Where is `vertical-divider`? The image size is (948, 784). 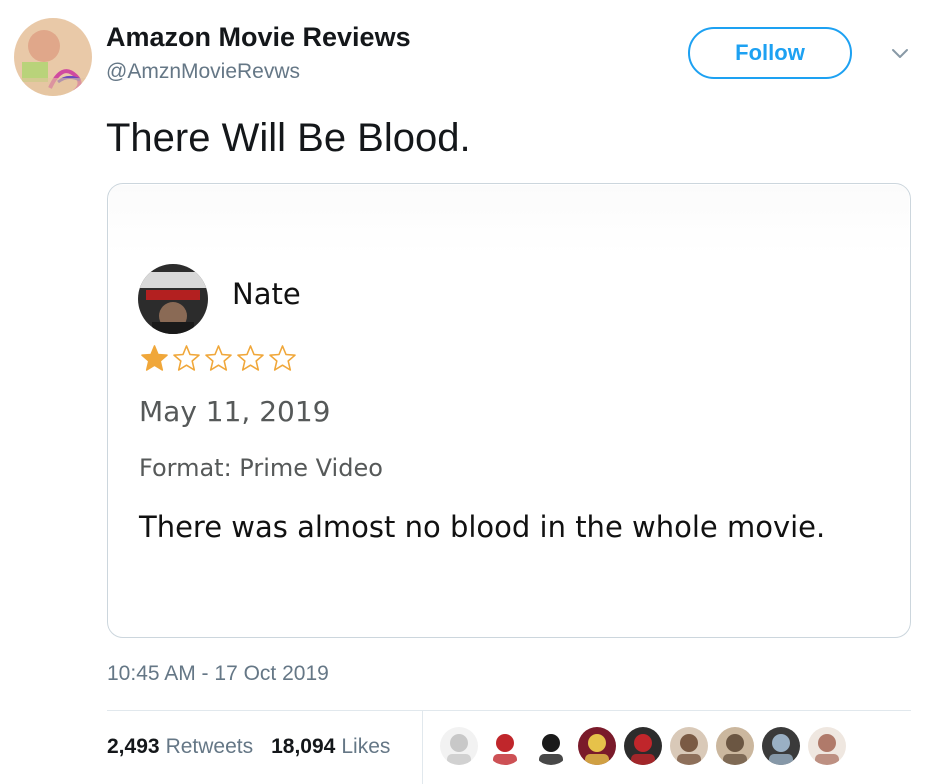
vertical-divider is located at coordinates (422, 747).